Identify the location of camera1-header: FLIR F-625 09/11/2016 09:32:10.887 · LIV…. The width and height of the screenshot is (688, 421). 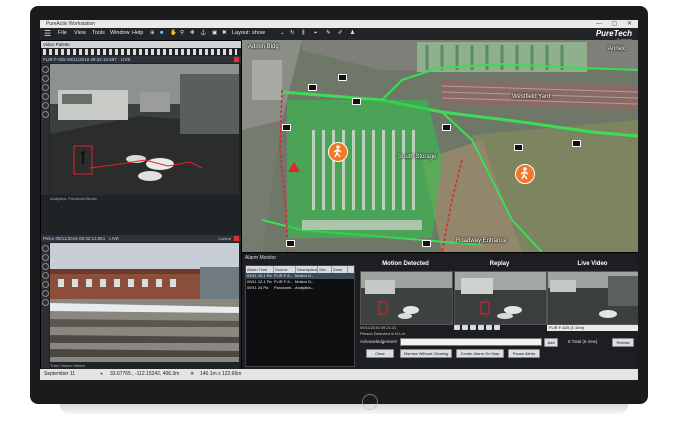
(141, 59).